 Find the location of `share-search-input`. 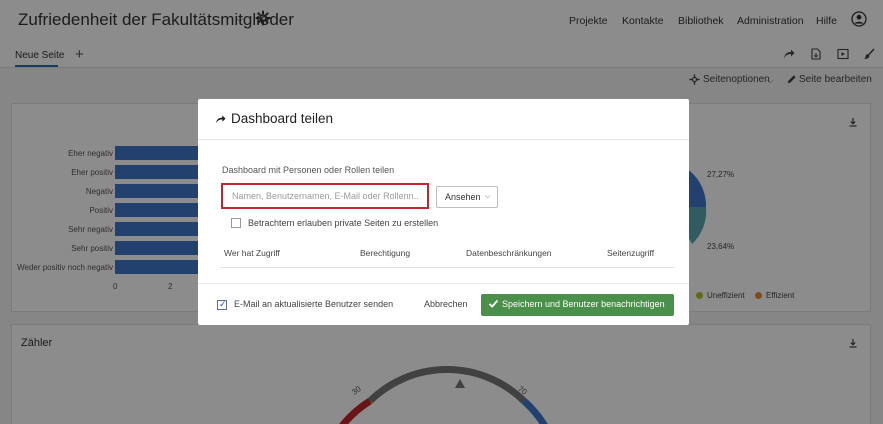

share-search-input is located at coordinates (325, 196).